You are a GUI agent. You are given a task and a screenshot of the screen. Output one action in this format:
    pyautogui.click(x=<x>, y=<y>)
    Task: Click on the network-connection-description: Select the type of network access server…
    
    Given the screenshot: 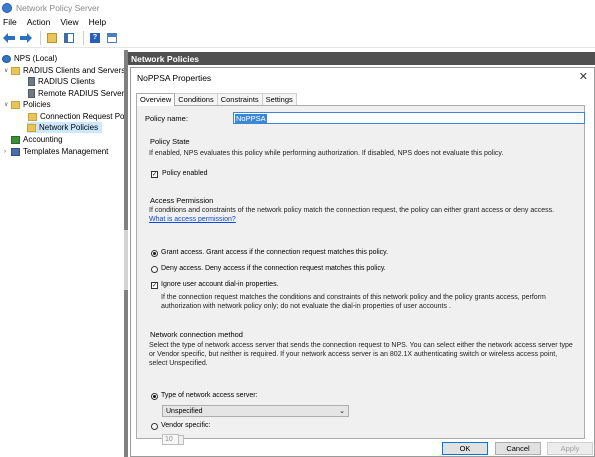 What is the action you would take?
    pyautogui.click(x=361, y=354)
    